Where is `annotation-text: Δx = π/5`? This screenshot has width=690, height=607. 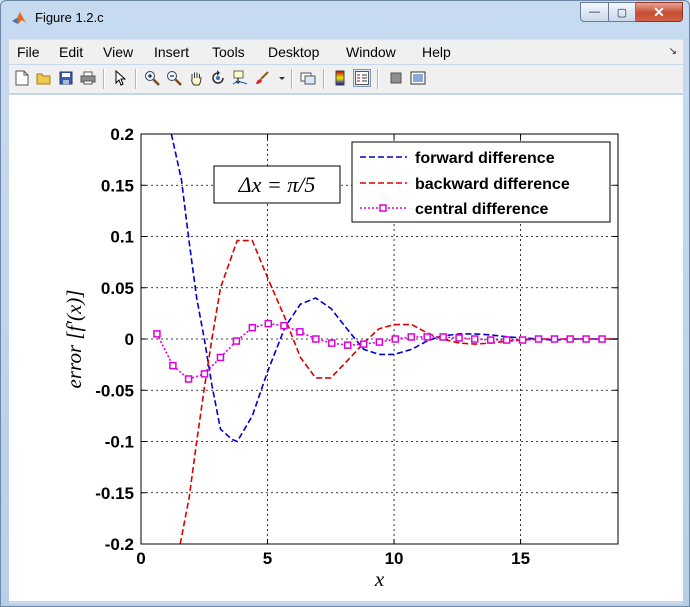 annotation-text: Δx = π/5 is located at coordinates (277, 184).